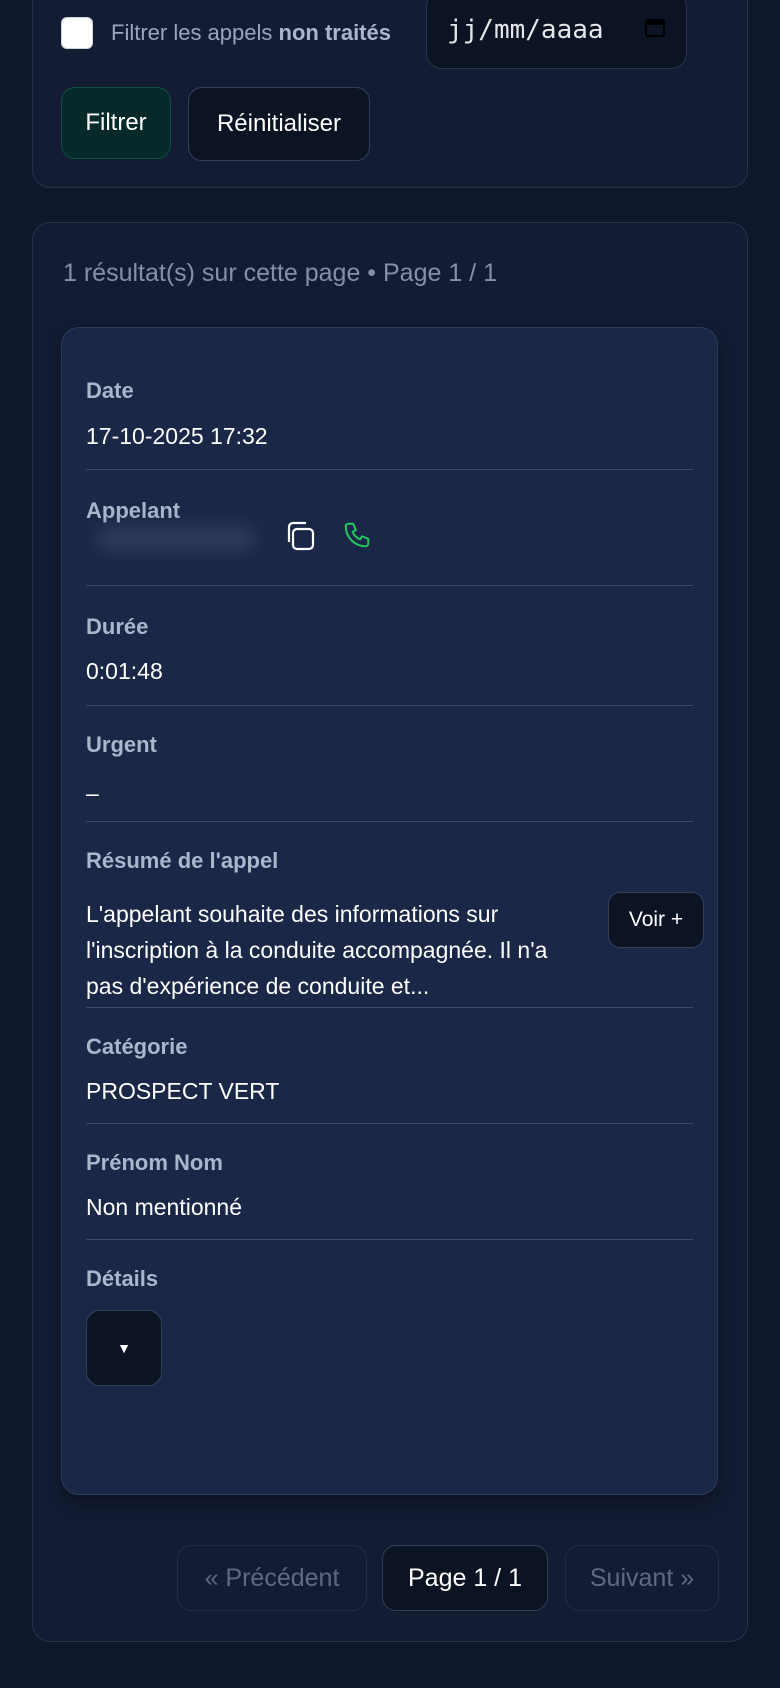  I want to click on date-label: Date, so click(110, 390).